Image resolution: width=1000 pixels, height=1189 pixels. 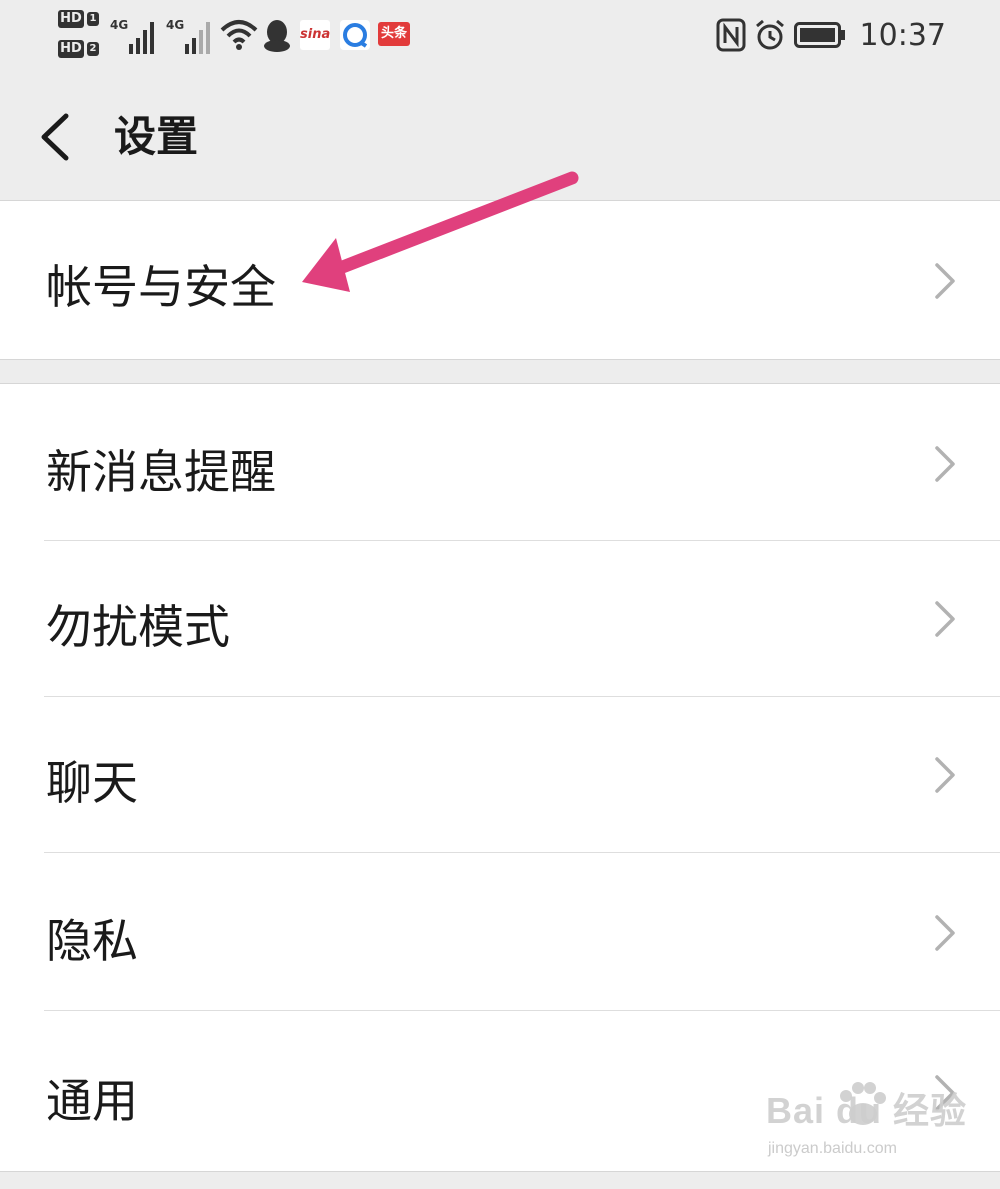 I want to click on settings-item-do-not-disturb: 勿扰模式, so click(x=500, y=618).